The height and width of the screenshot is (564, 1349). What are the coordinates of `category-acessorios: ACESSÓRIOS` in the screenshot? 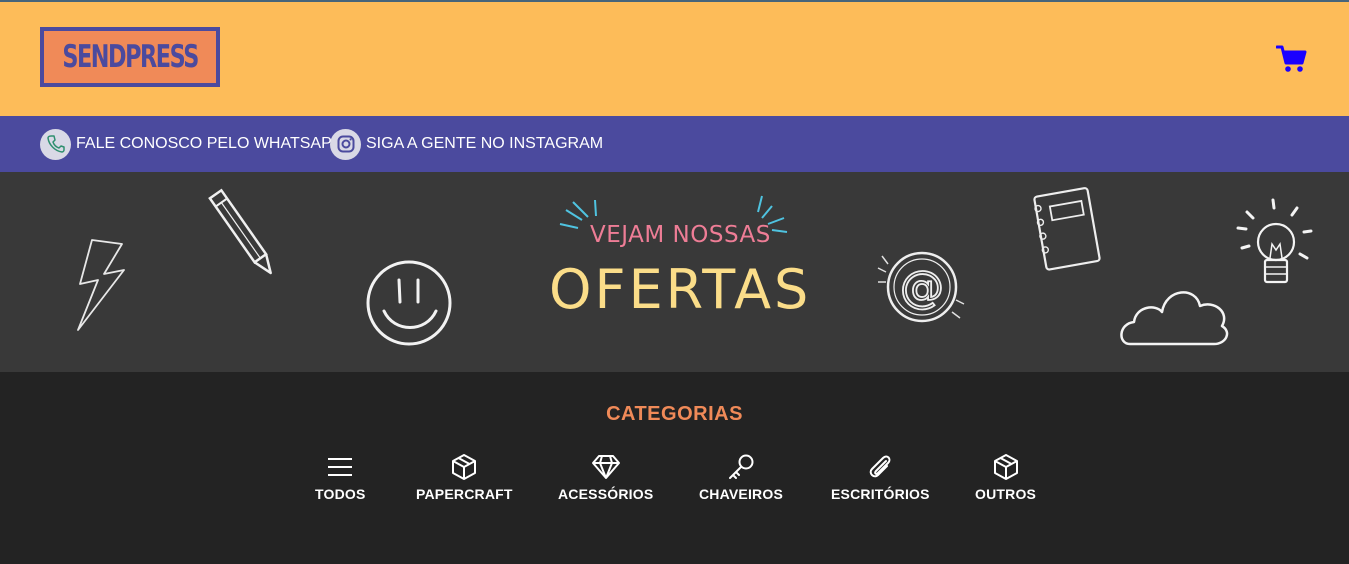 It's located at (605, 477).